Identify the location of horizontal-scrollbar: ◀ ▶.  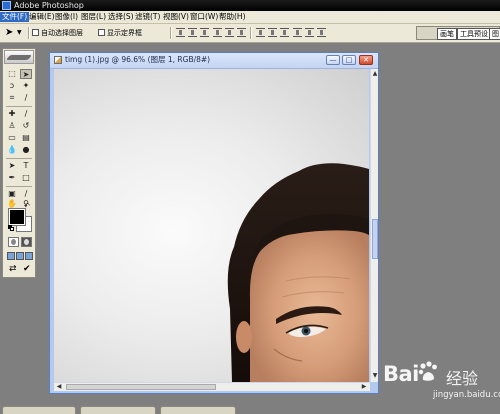
(212, 386).